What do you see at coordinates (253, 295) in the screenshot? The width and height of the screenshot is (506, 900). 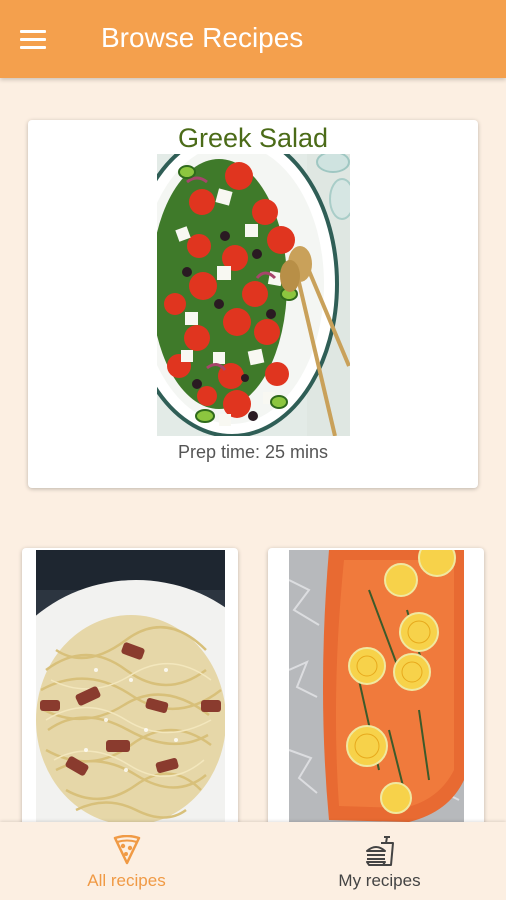 I see `greek-salad-image` at bounding box center [253, 295].